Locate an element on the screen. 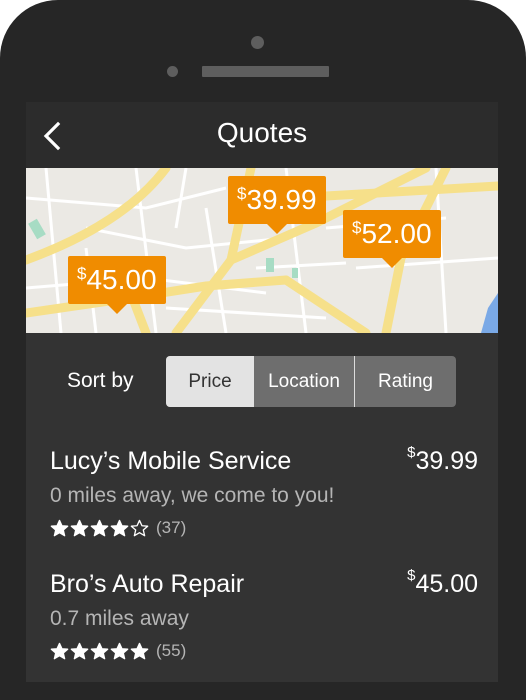  review-count: (37) is located at coordinates (171, 527).